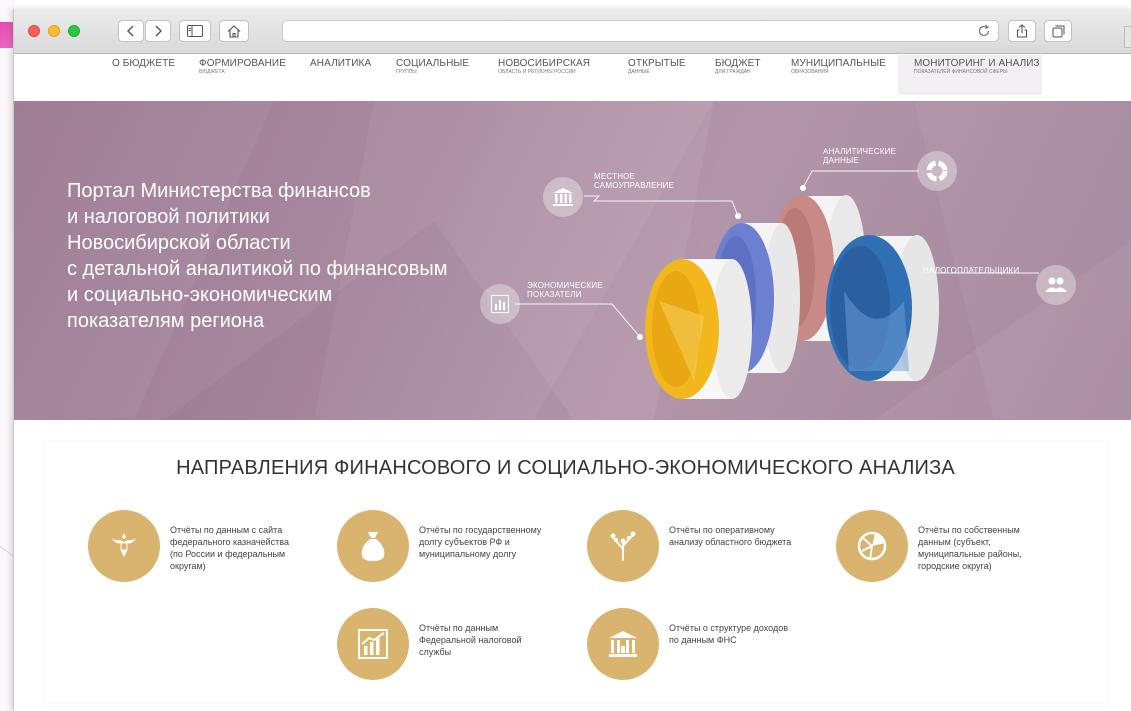  What do you see at coordinates (406, 72) in the screenshot?
I see `nav-sublabel: ГРУППЫ` at bounding box center [406, 72].